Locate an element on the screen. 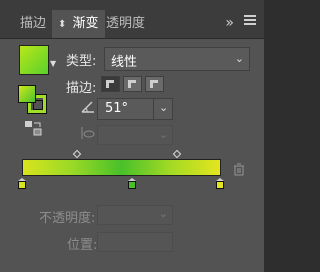  fill-swatch is located at coordinates (27, 94).